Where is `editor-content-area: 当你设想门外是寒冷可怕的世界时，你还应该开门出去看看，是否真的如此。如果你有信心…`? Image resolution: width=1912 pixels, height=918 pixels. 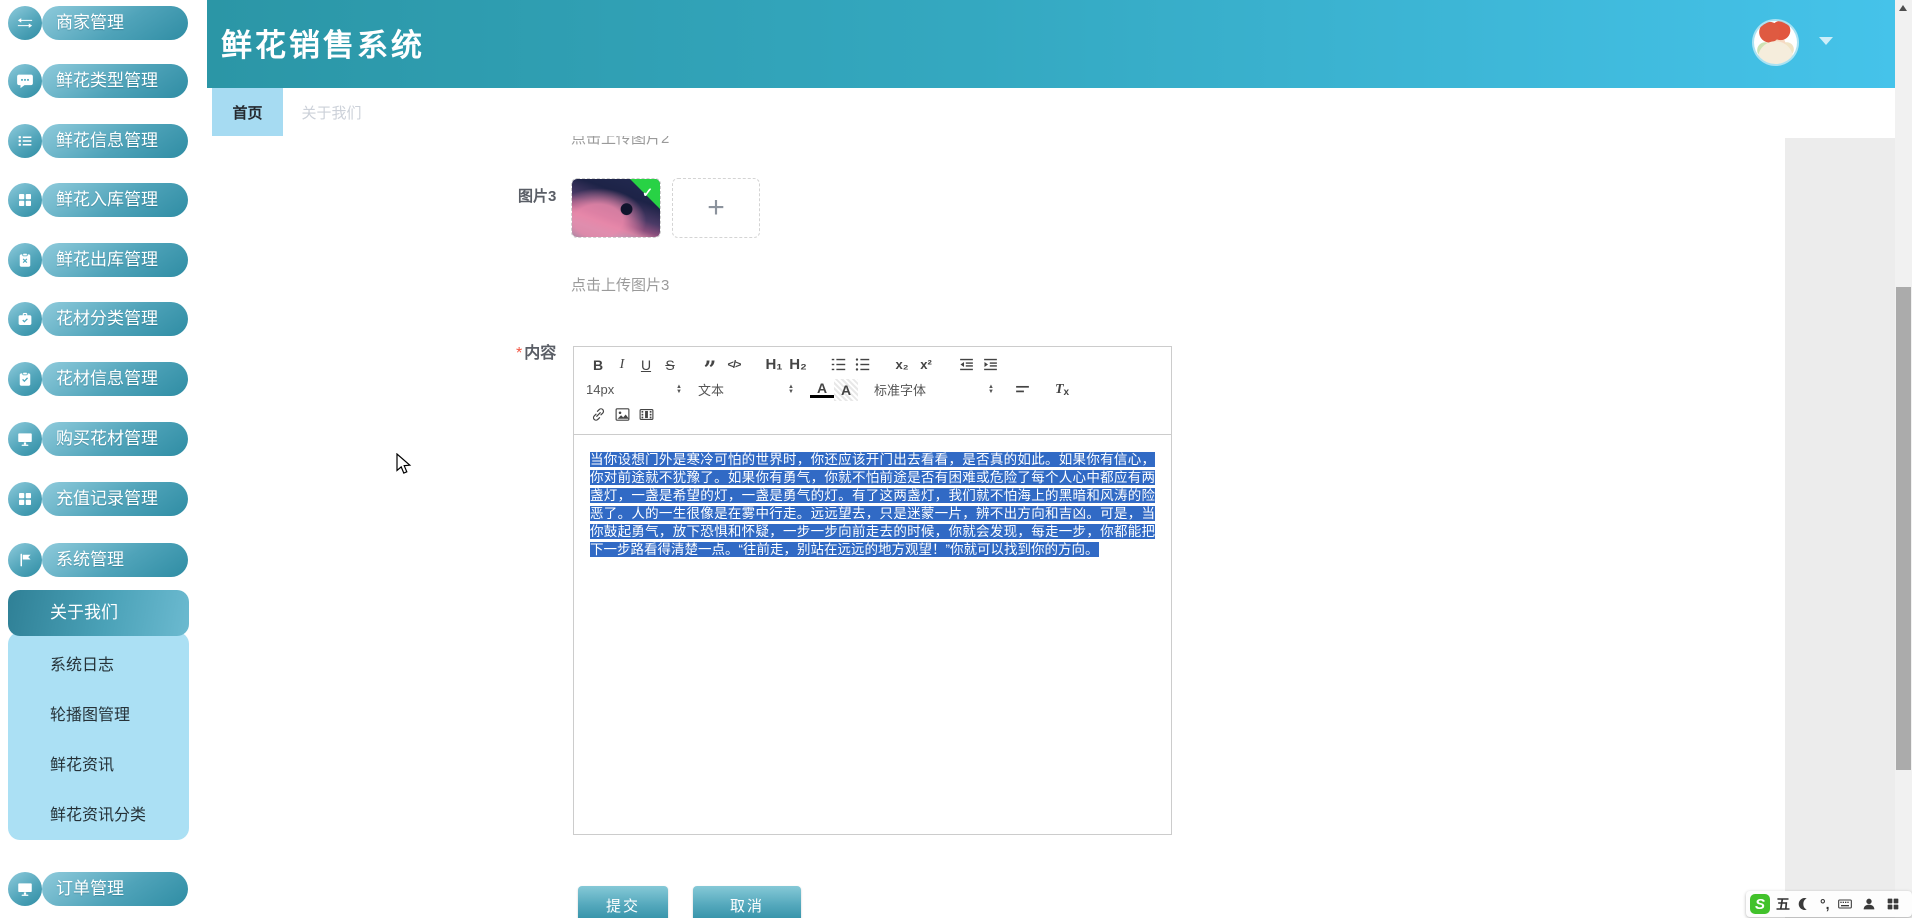 editor-content-area: 当你设想门外是寒冷可怕的世界时，你还应该开门出去看看，是否真的如此。如果你有信心… is located at coordinates (872, 505).